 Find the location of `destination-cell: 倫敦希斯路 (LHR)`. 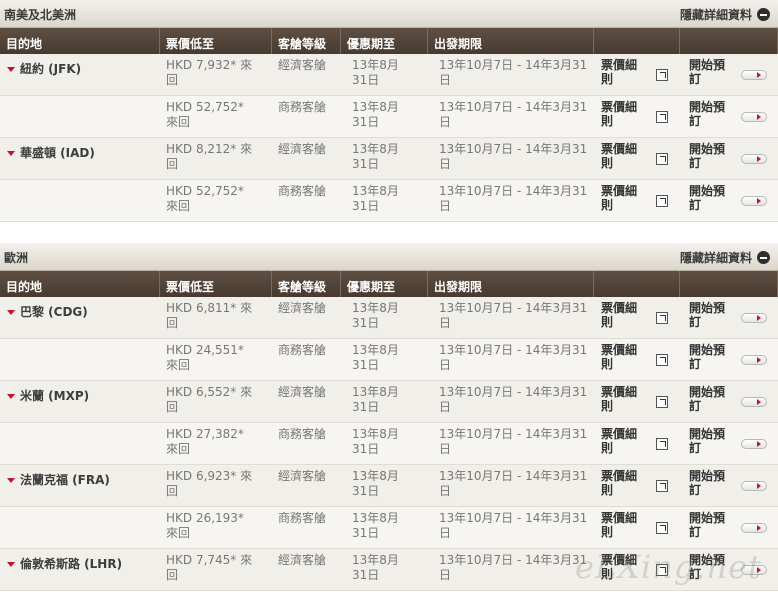

destination-cell: 倫敦希斯路 (LHR) is located at coordinates (64, 564).